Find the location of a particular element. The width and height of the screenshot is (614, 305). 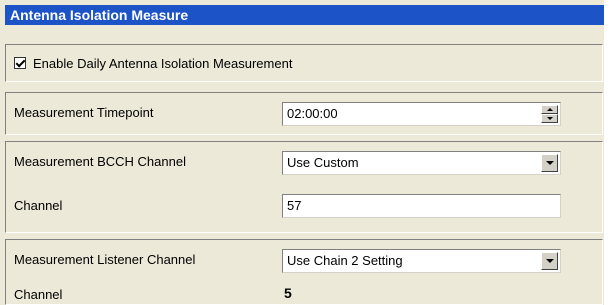

spin-down-button is located at coordinates (549, 118).